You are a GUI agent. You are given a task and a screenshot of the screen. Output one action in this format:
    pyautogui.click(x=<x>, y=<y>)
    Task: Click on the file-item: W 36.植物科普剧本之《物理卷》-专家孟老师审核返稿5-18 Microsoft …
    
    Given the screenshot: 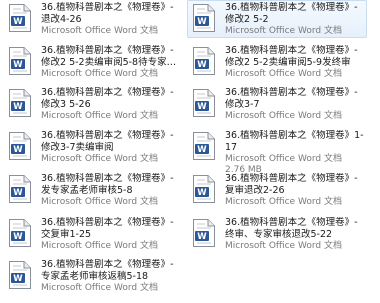 What is the action you would take?
    pyautogui.click(x=93, y=276)
    